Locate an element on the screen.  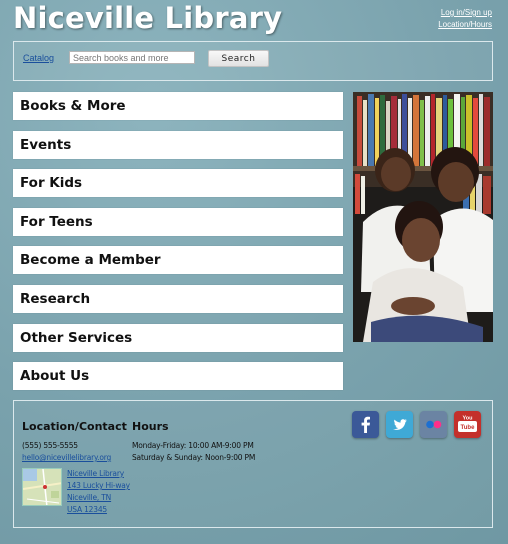
nav-item-about-us: About Us is located at coordinates (178, 376).